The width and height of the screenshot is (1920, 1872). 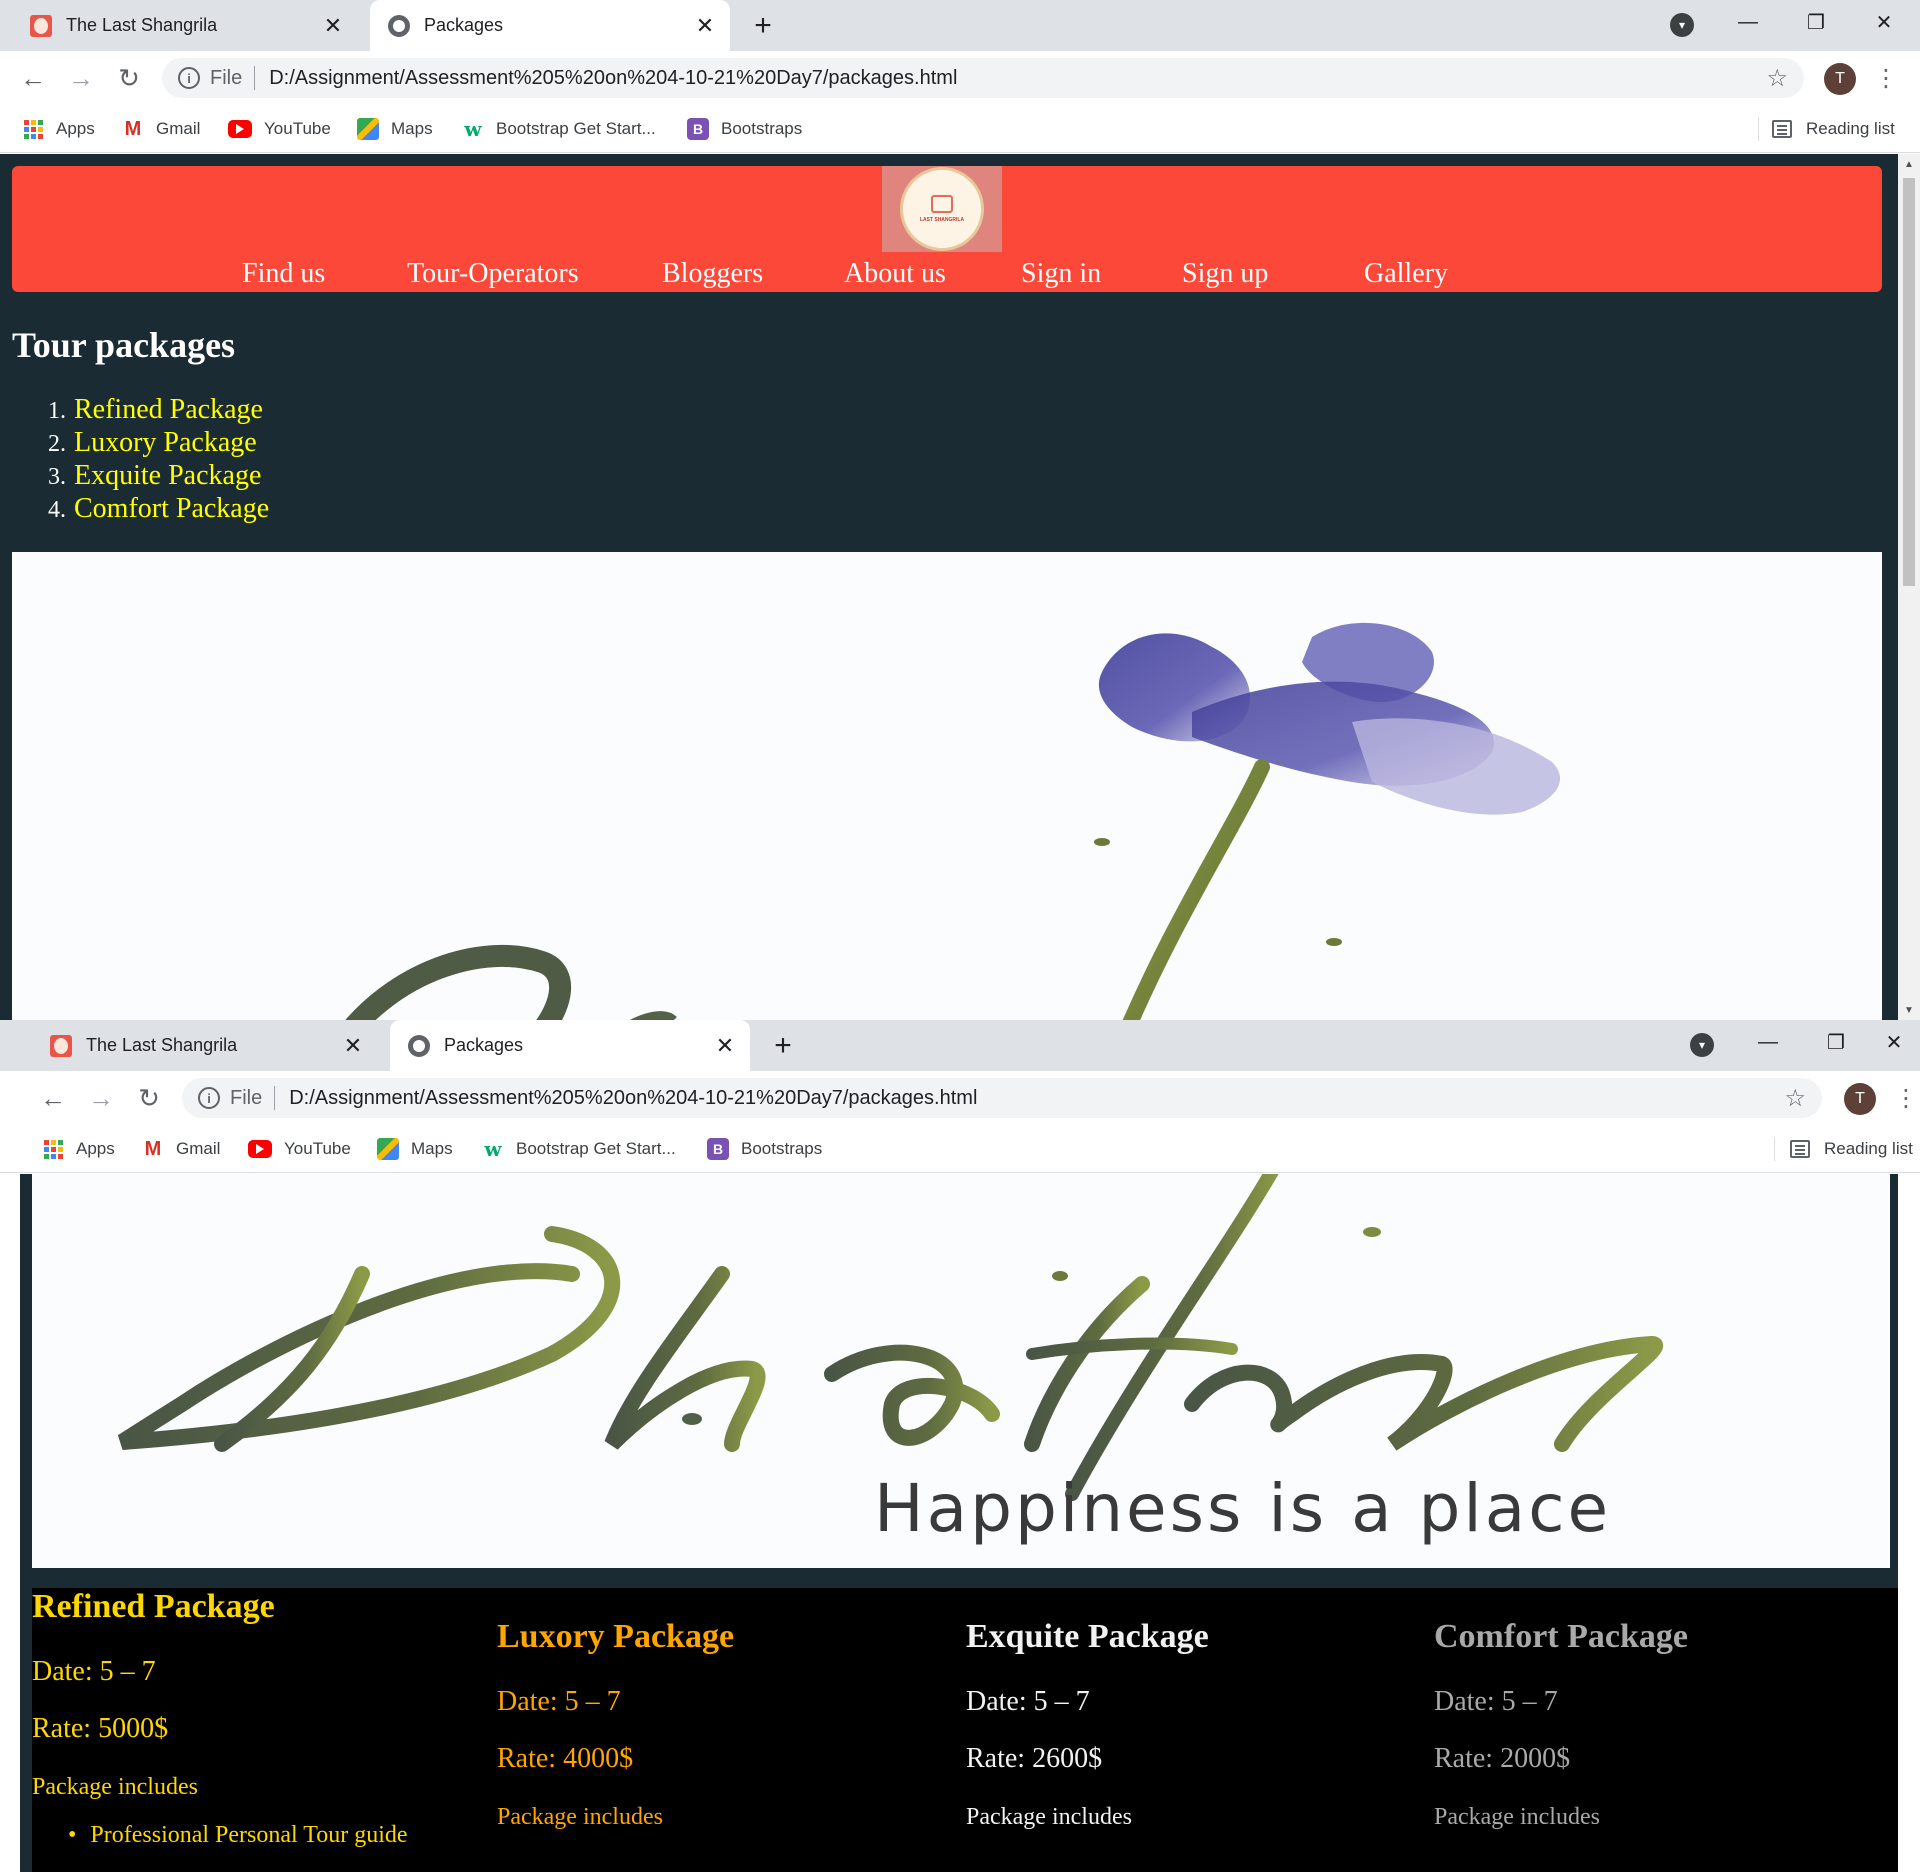 I want to click on link-luxory-package: Luxory Package, so click(x=165, y=443).